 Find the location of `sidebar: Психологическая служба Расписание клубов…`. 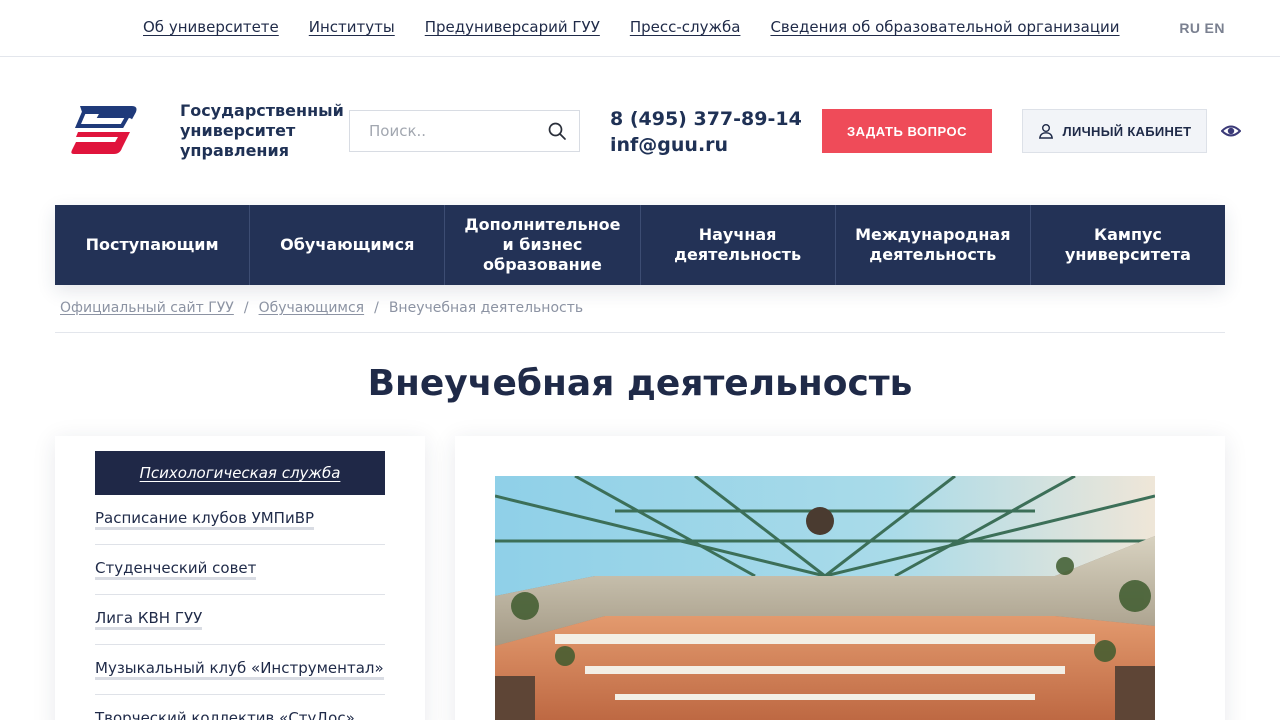

sidebar: Психологическая служба Расписание клубов… is located at coordinates (240, 578).